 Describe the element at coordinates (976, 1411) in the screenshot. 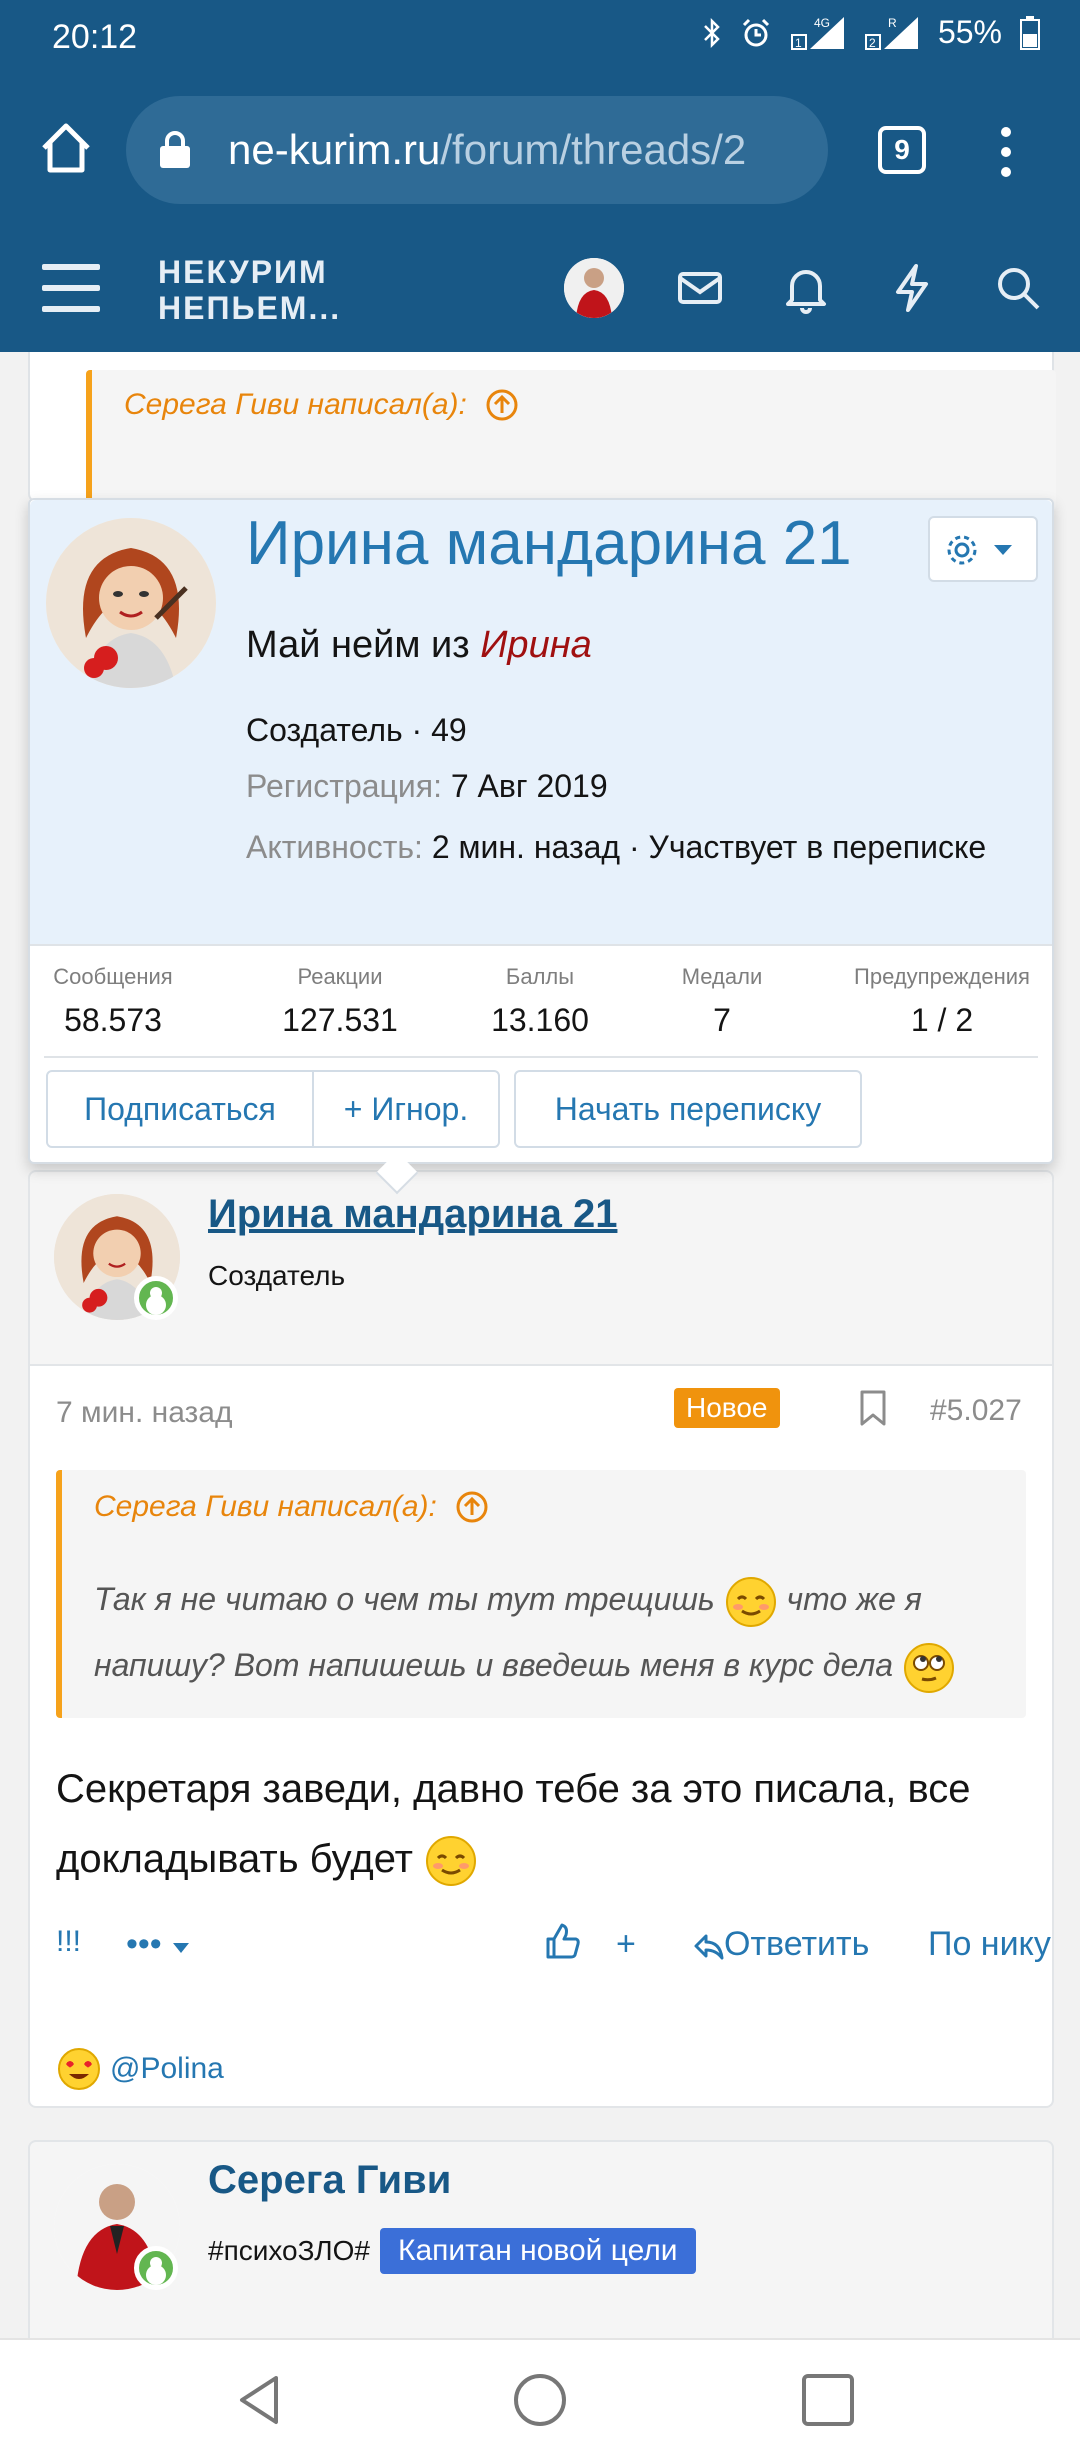

I see `post-number: #5.027` at that location.